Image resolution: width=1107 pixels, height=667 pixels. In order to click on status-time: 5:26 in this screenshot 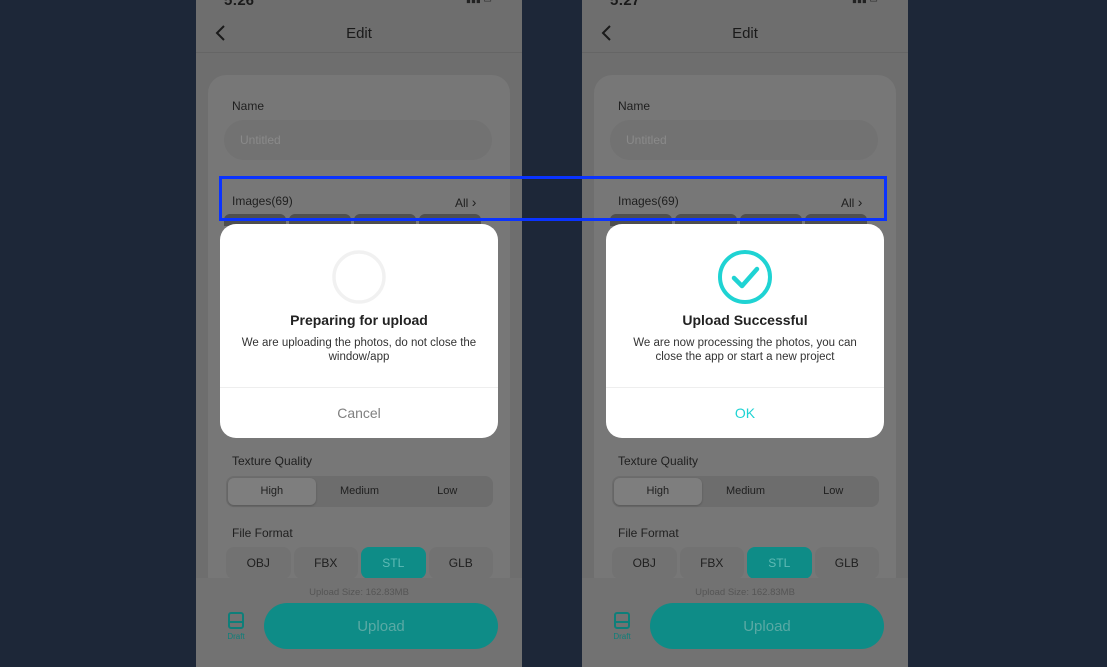, I will do `click(239, 4)`.